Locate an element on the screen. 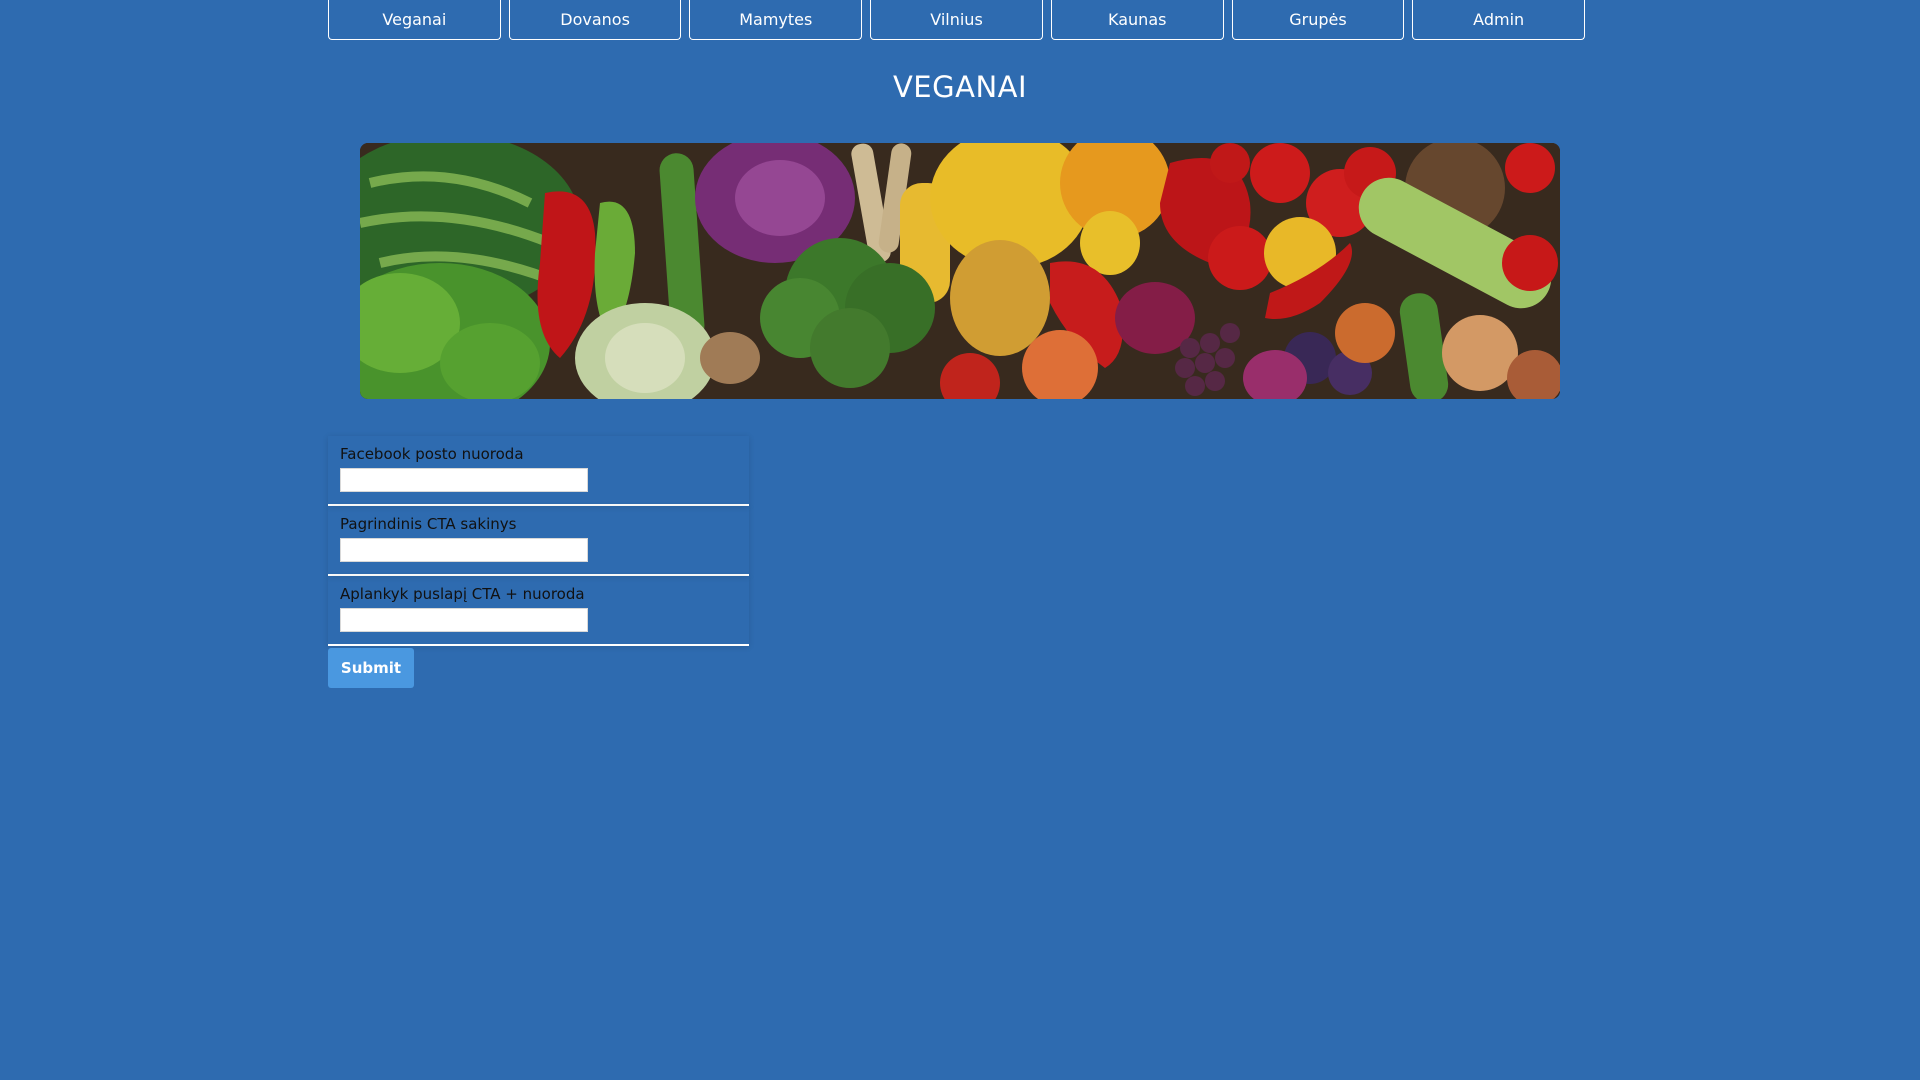 The width and height of the screenshot is (1920, 1080). visit-page-cta-link-label: Aplankyk puslapį CTA + nuoroda is located at coordinates (462, 594).